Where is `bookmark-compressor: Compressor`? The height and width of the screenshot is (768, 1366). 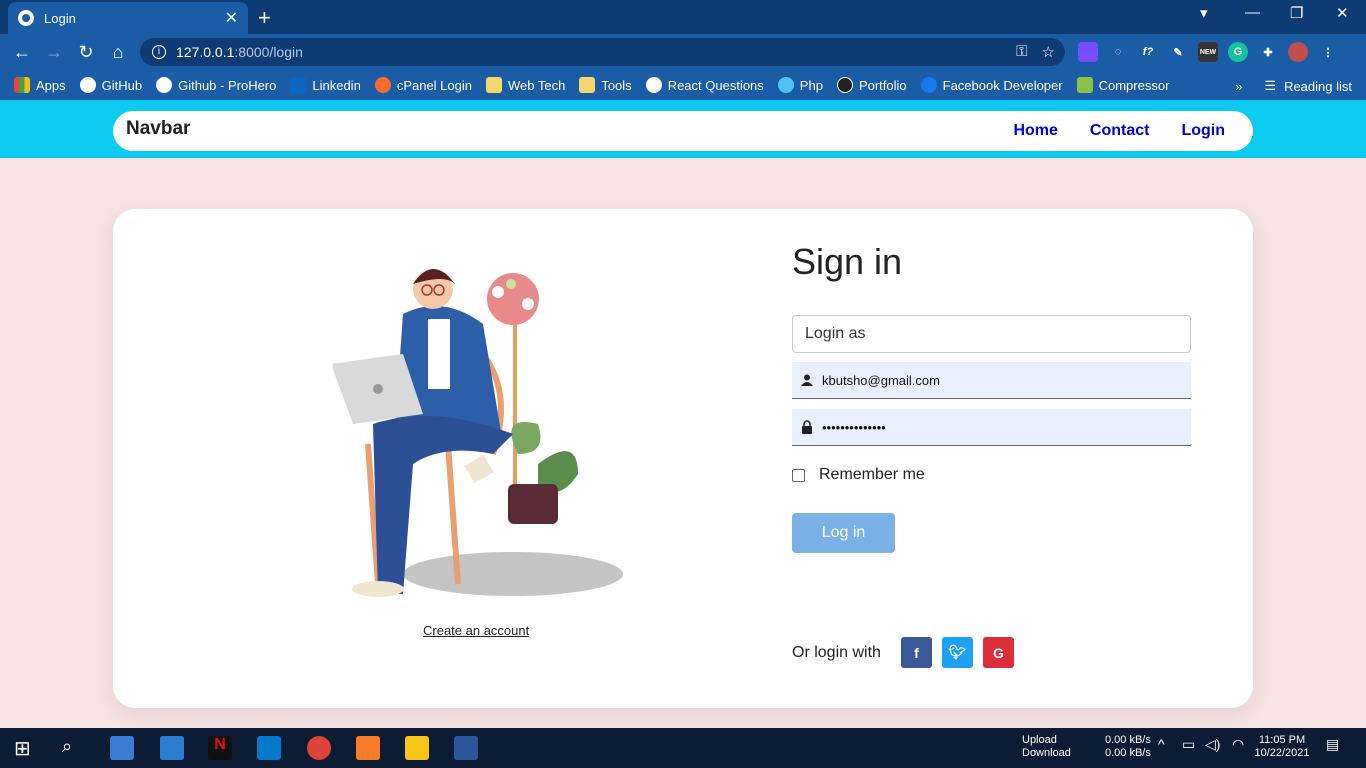 bookmark-compressor: Compressor is located at coordinates (1122, 85).